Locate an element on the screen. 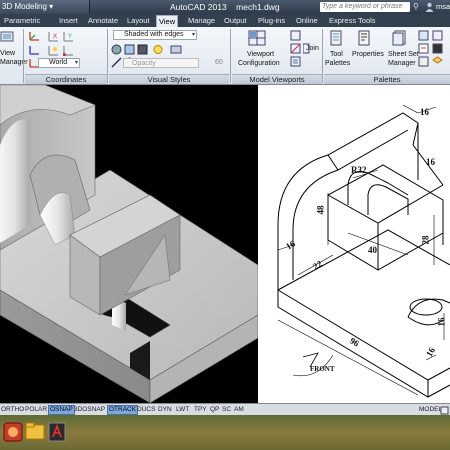 This screenshot has width=450, height=450. dim-28: 28 is located at coordinates (425, 240).